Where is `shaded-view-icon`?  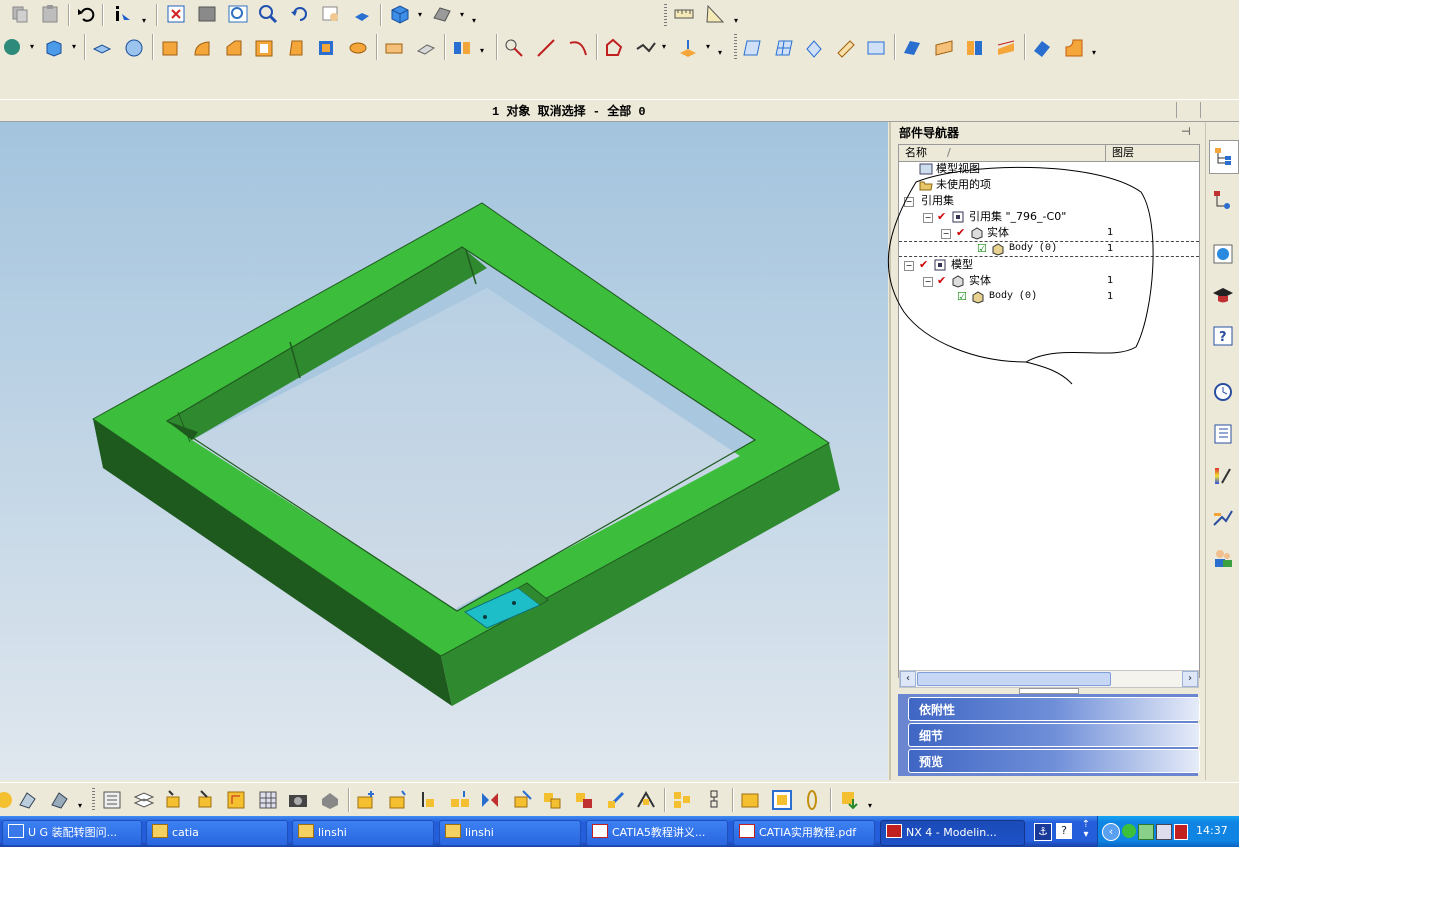 shaded-view-icon is located at coordinates (362, 14).